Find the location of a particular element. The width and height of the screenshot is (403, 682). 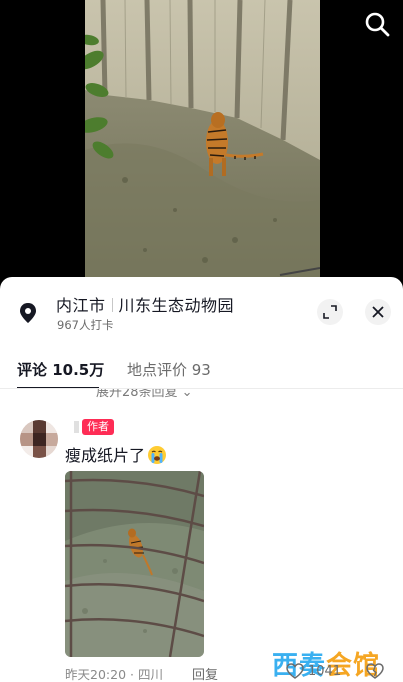

location-city: 内江市 is located at coordinates (81, 305).